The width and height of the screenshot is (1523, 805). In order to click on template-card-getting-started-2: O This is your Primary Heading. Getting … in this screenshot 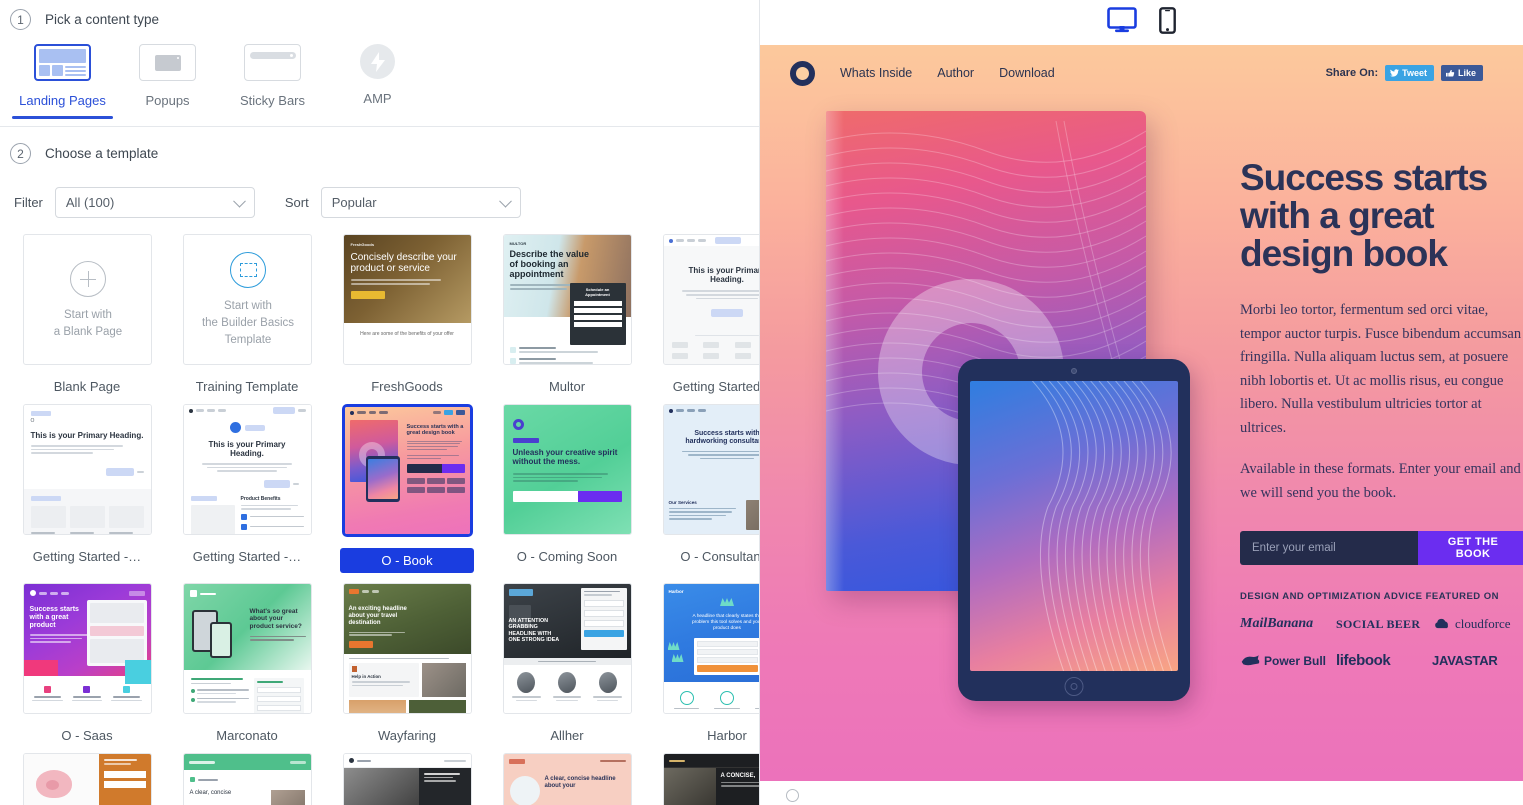, I will do `click(87, 488)`.